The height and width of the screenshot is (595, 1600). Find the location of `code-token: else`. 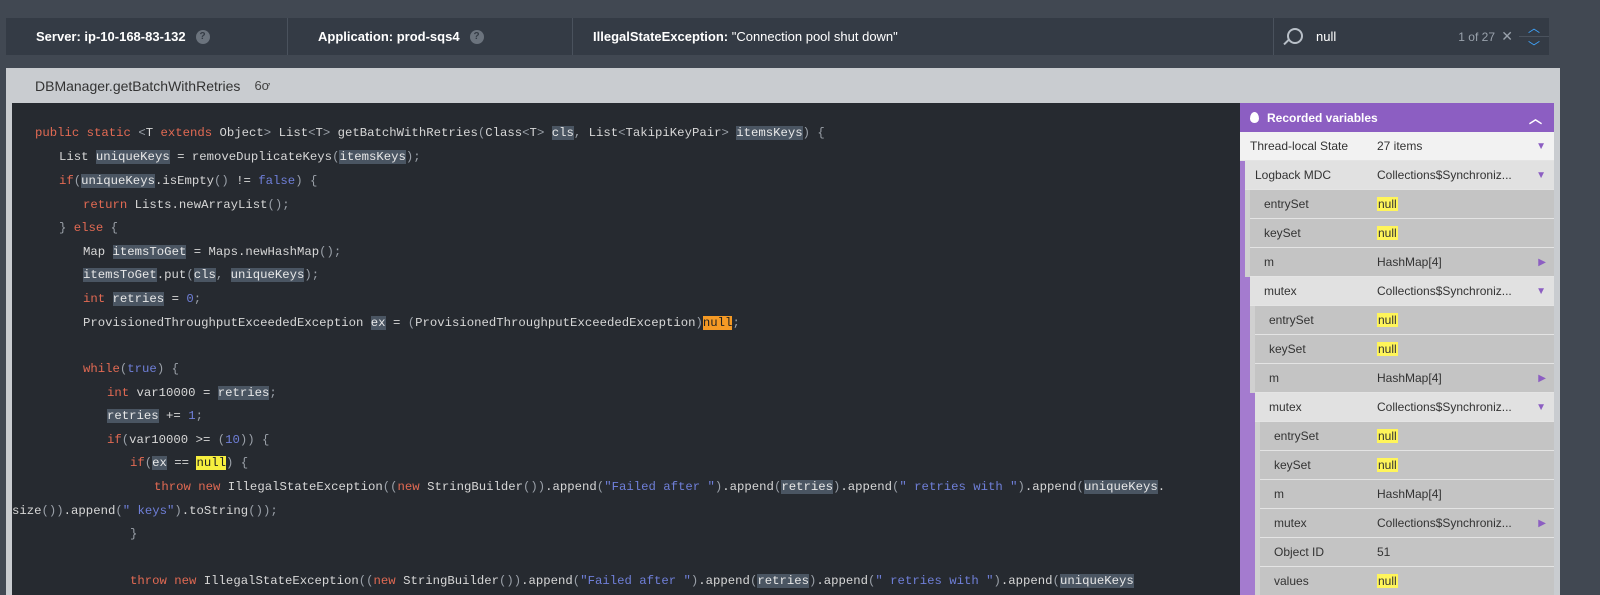

code-token: else is located at coordinates (92, 228).